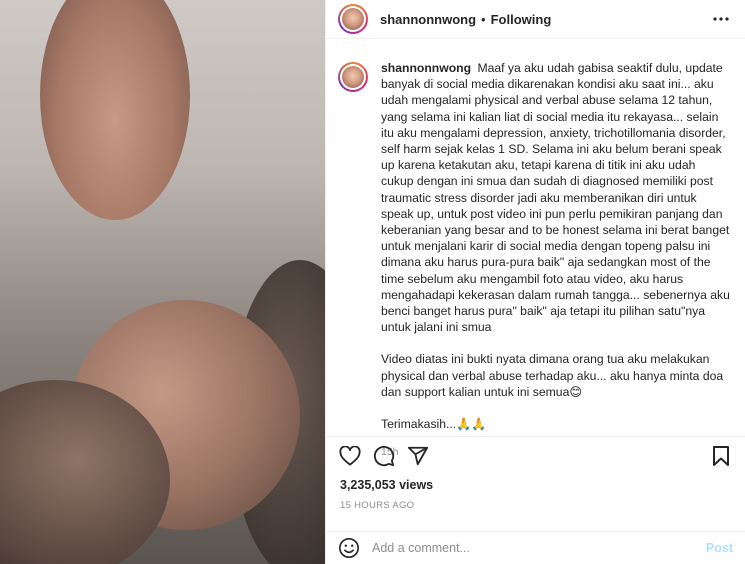 The height and width of the screenshot is (564, 745). Describe the element at coordinates (426, 68) in the screenshot. I see `caption-username: shannonnwong` at that location.